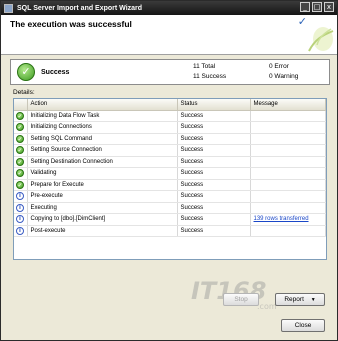  What do you see at coordinates (284, 76) in the screenshot?
I see `warning-count: 0 Warning` at bounding box center [284, 76].